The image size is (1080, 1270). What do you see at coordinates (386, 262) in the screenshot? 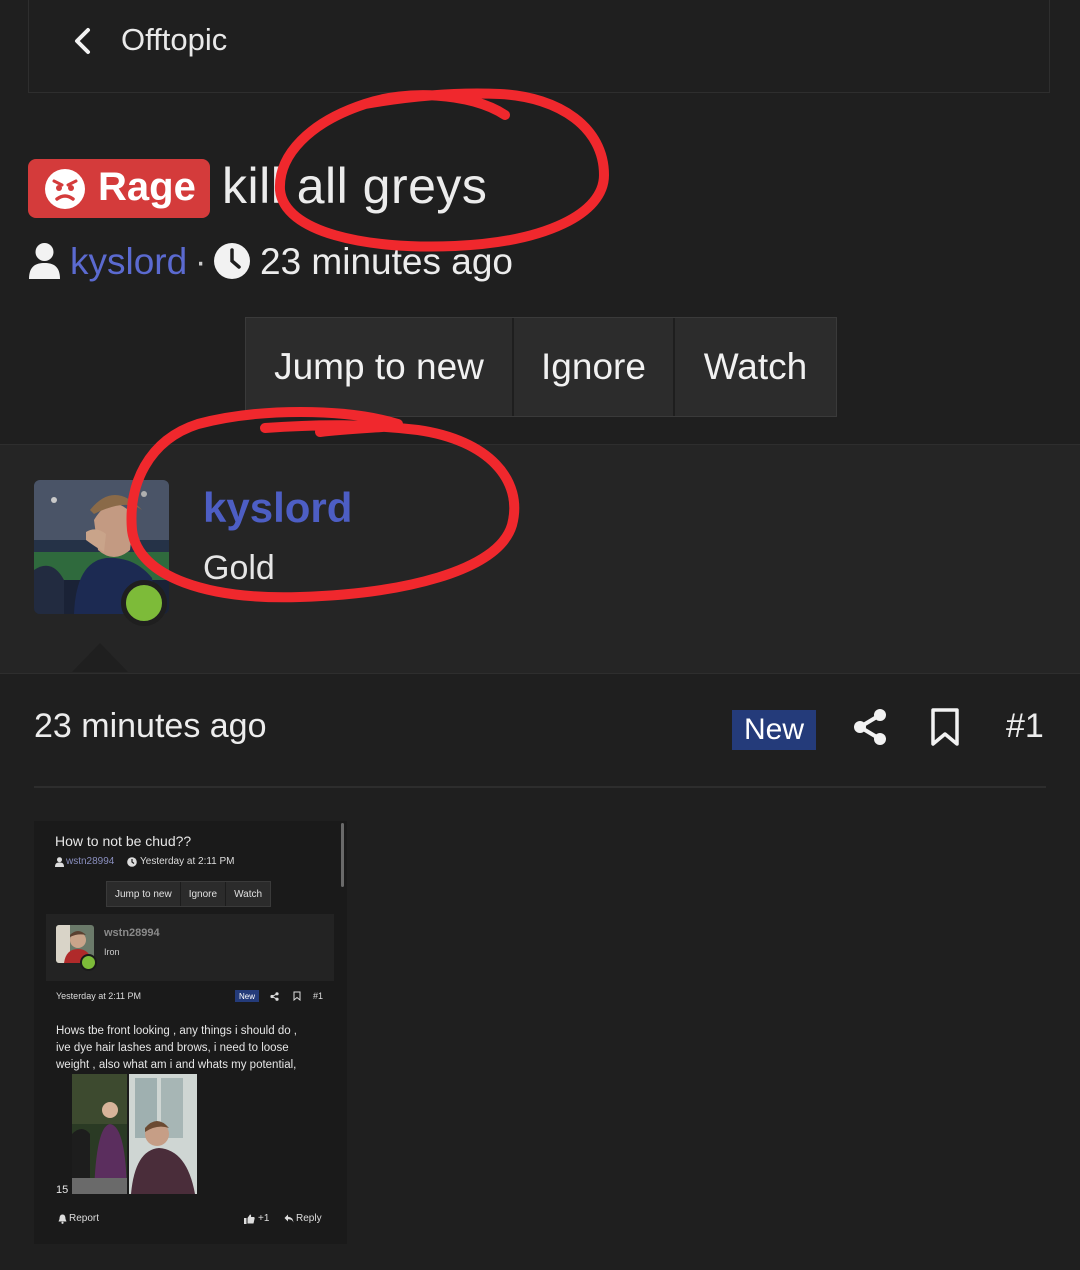
I see `thread-start-time: 23 minutes ago` at bounding box center [386, 262].